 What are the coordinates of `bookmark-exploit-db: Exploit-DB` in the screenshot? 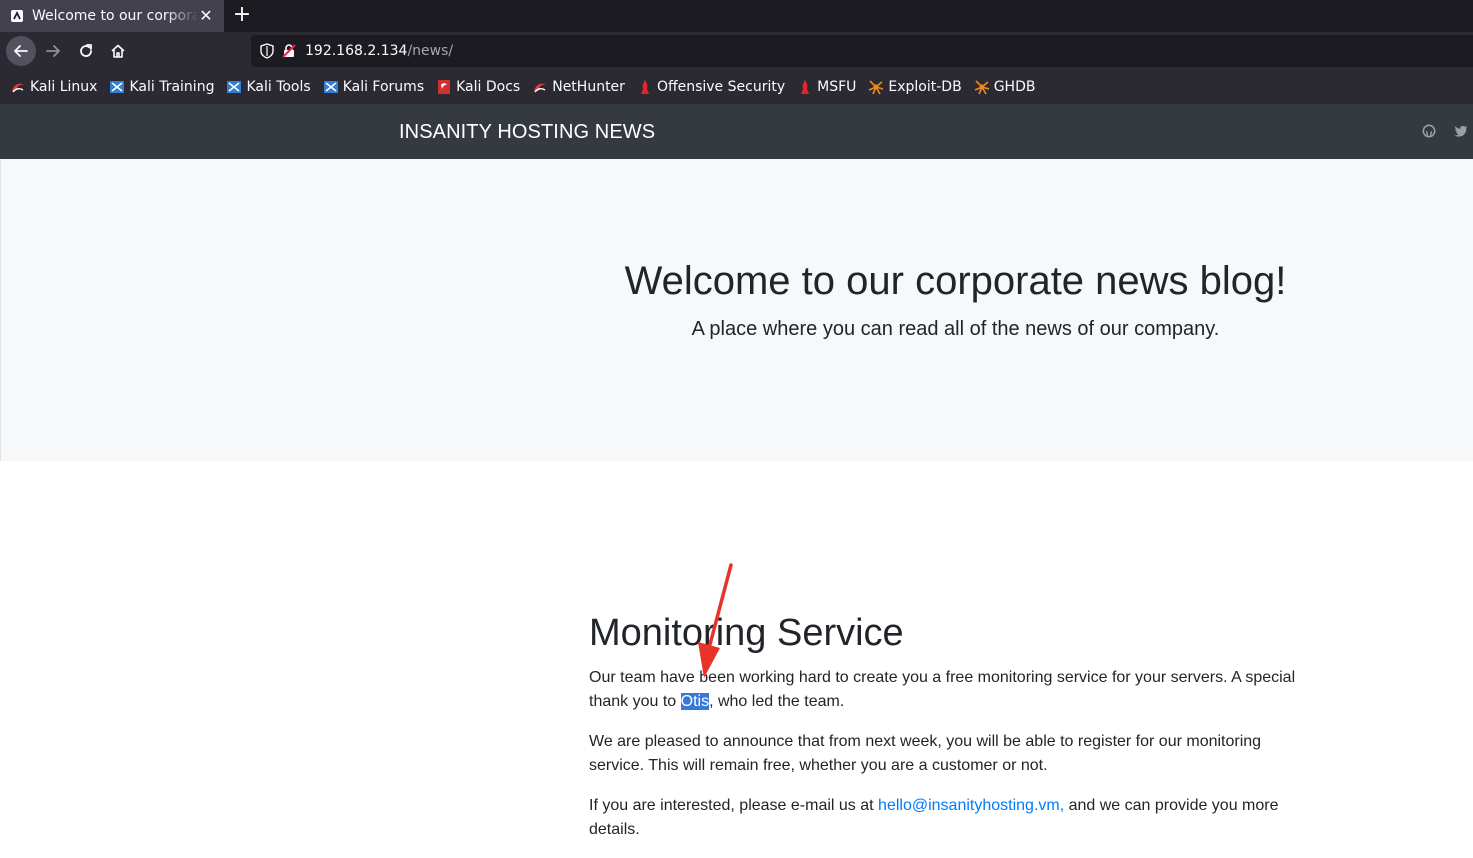 It's located at (915, 87).